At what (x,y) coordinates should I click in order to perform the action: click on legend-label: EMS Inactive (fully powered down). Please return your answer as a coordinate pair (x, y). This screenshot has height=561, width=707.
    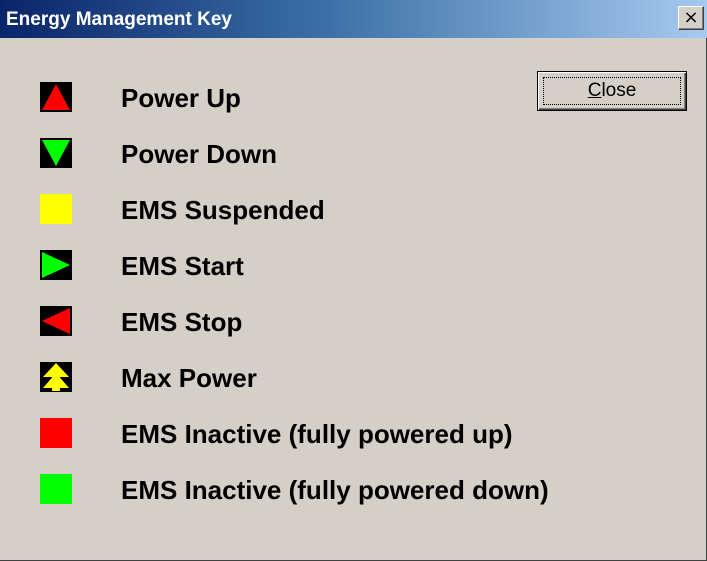
    Looking at the image, I should click on (335, 490).